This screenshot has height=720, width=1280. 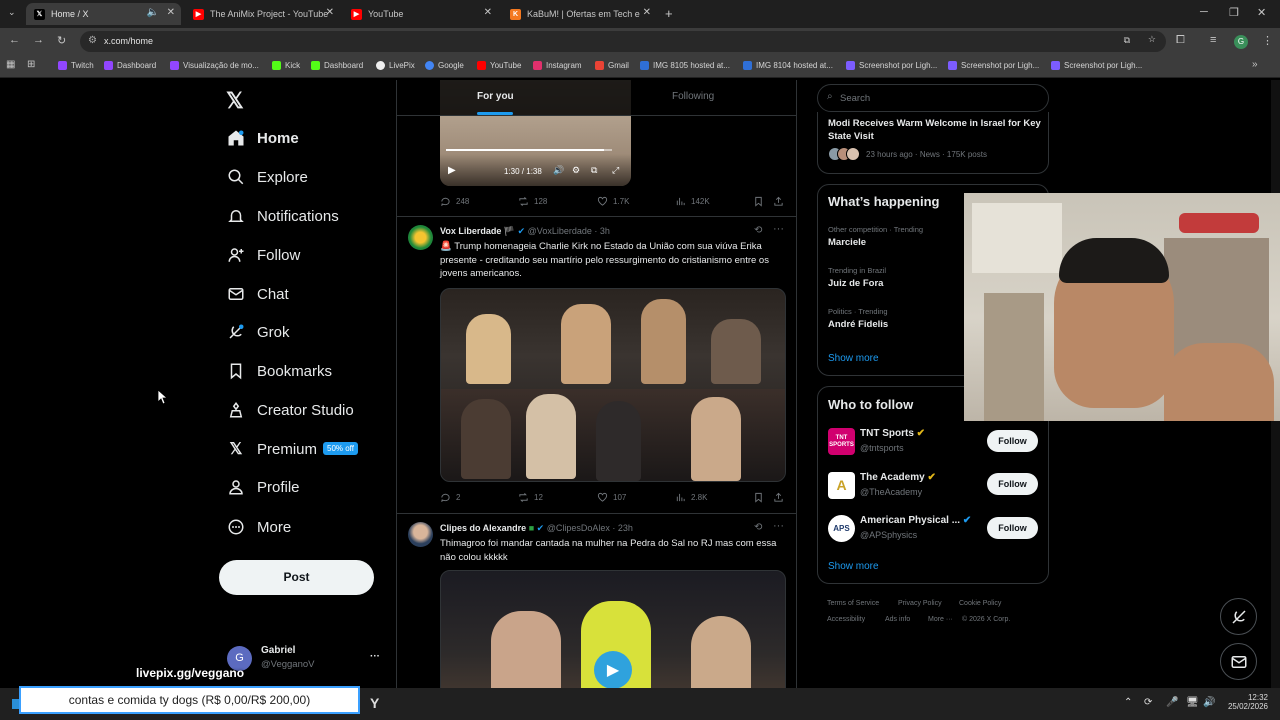 I want to click on new-tab-icon: +, so click(x=669, y=13).